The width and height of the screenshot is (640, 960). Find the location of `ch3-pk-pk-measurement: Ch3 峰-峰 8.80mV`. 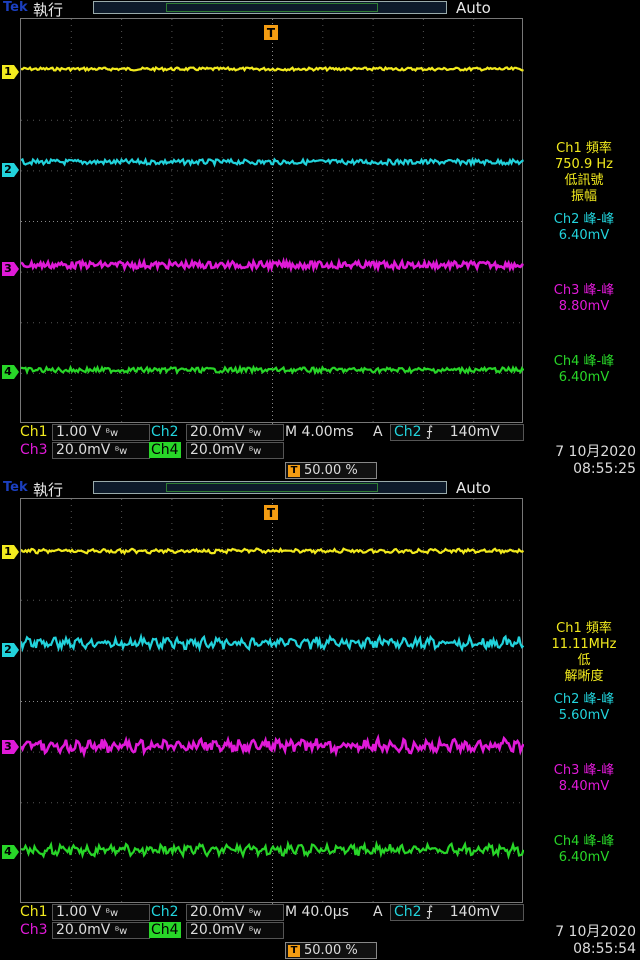

ch3-pk-pk-measurement: Ch3 峰-峰 8.80mV is located at coordinates (584, 299).